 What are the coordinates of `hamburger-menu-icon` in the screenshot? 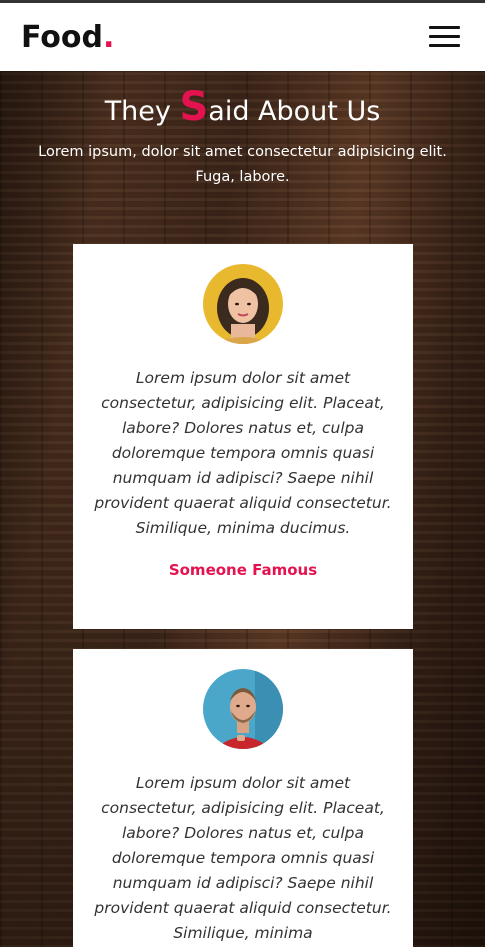 It's located at (444, 37).